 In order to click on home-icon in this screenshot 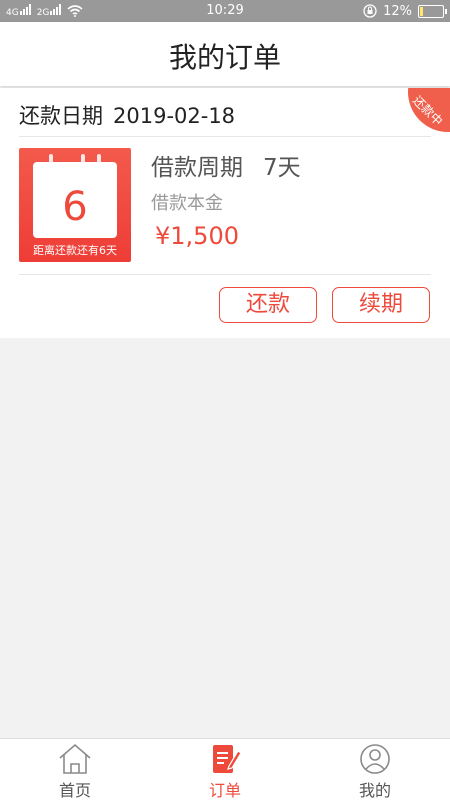, I will do `click(75, 758)`.